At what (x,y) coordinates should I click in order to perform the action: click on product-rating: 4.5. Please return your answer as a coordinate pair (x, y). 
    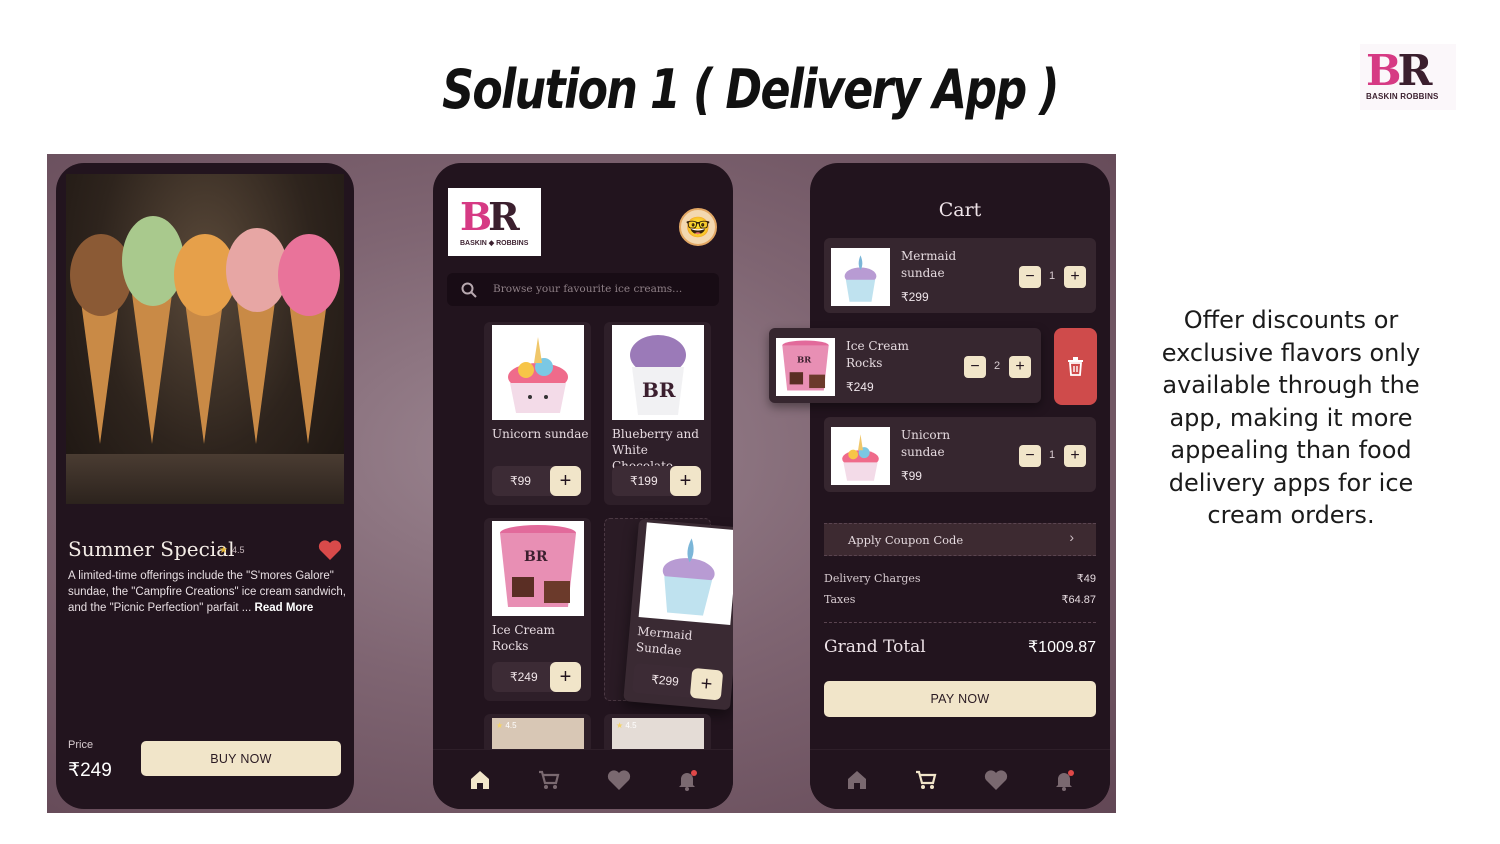
    Looking at the image, I should click on (238, 550).